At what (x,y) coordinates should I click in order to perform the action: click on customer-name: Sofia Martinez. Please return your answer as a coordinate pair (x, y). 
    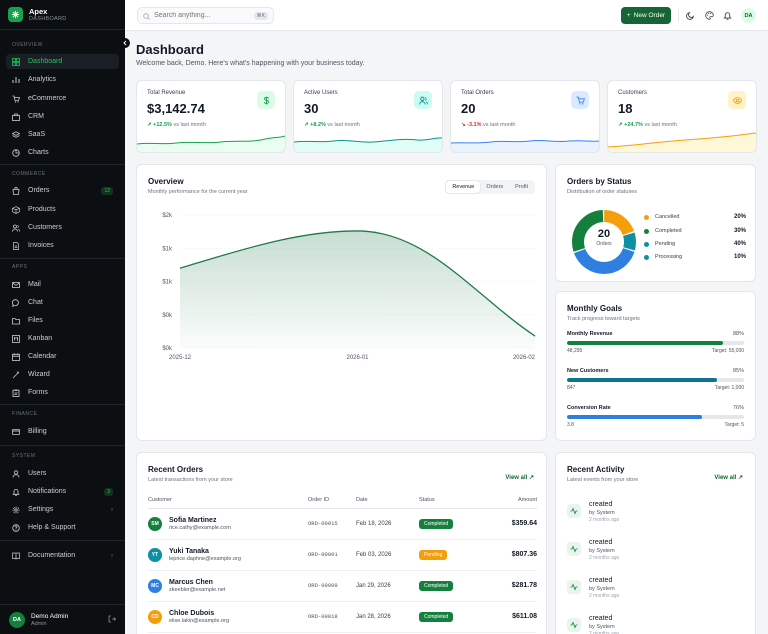
    Looking at the image, I should click on (193, 520).